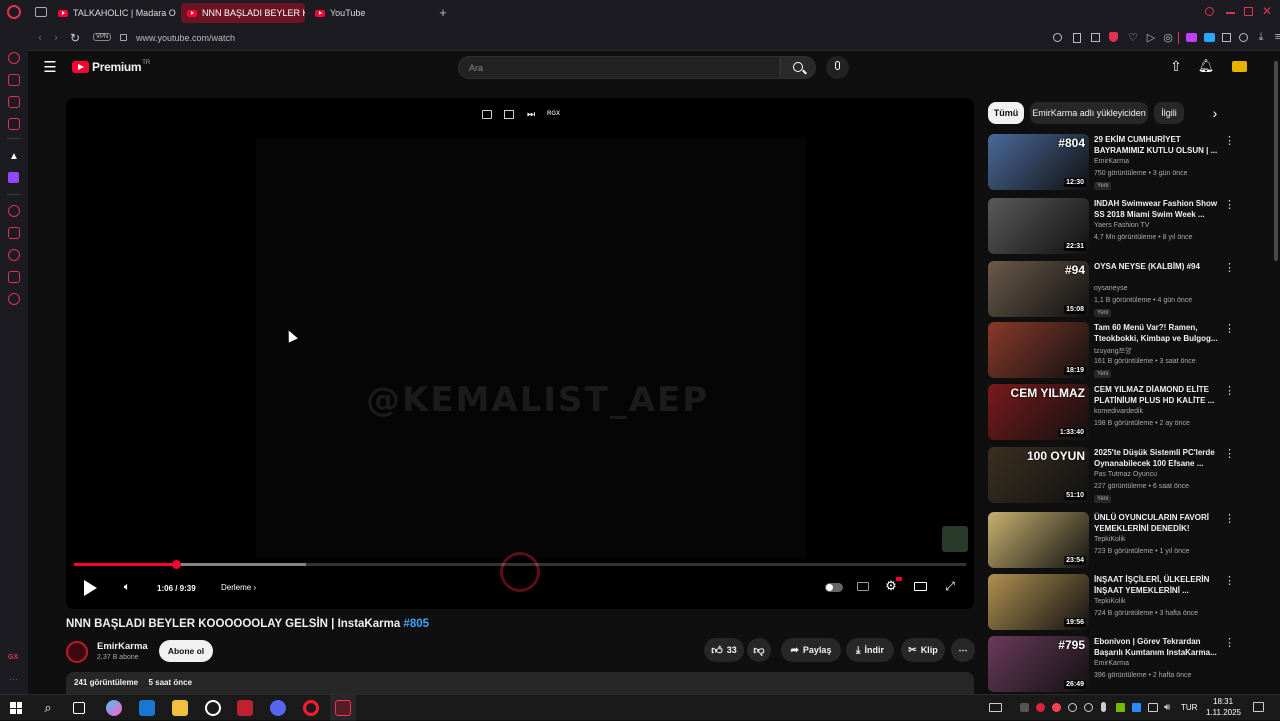 The height and width of the screenshot is (721, 1280). What do you see at coordinates (186, 651) in the screenshot?
I see `subscribe-button: Abone ol` at bounding box center [186, 651].